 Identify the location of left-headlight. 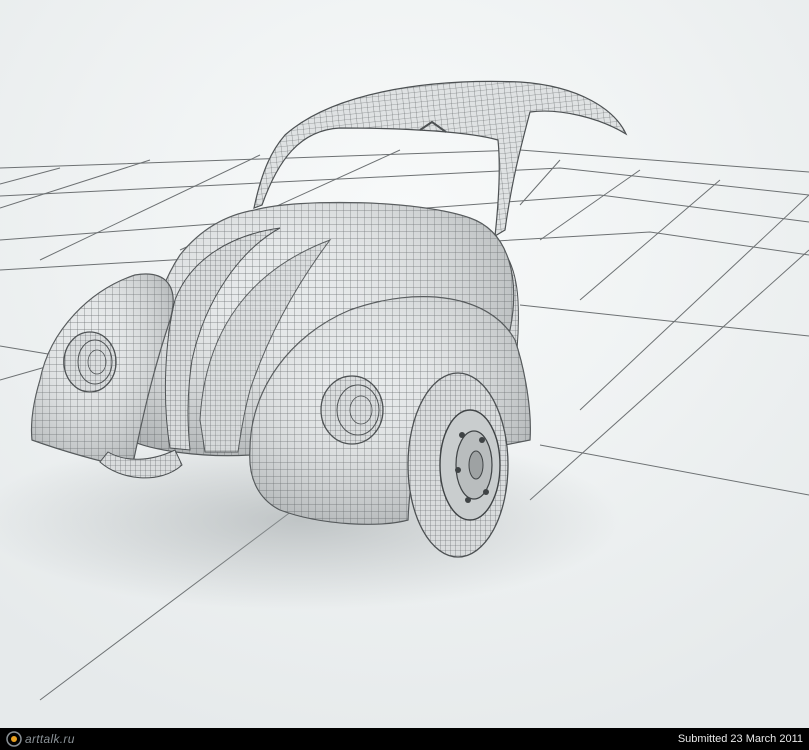
(90, 362).